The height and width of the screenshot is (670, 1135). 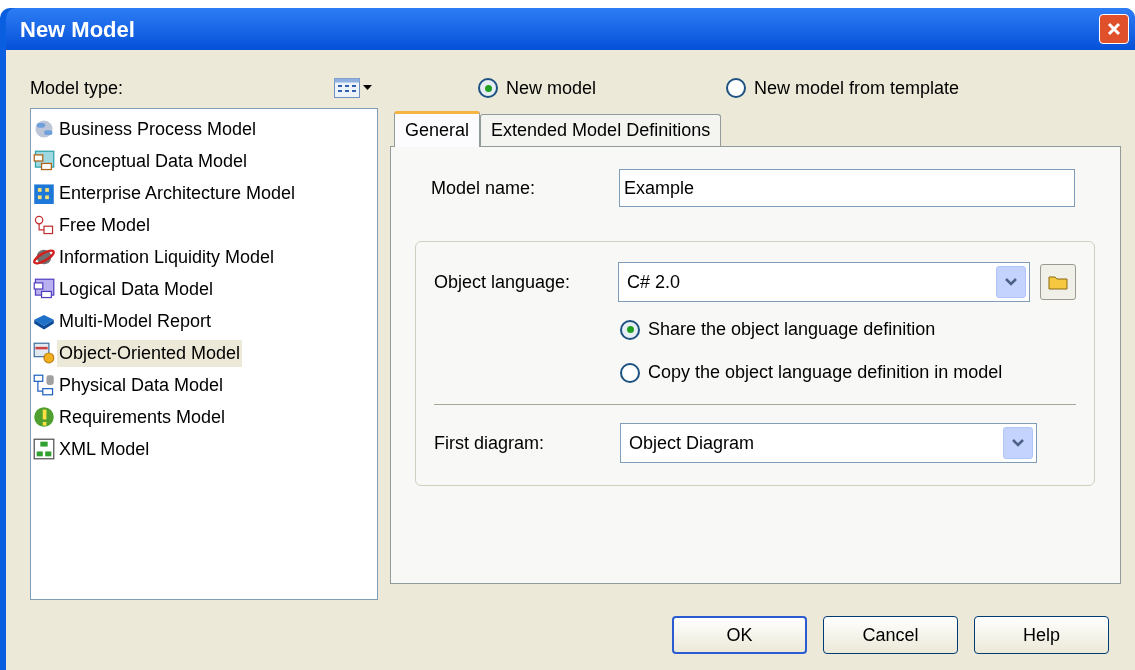 What do you see at coordinates (847, 188) in the screenshot?
I see `model-name-field: Example` at bounding box center [847, 188].